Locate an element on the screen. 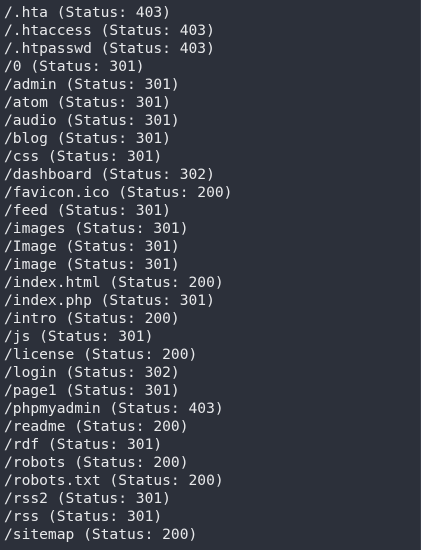 The height and width of the screenshot is (550, 421). terminal-output-line: /robots (Status: 200) is located at coordinates (96, 462).